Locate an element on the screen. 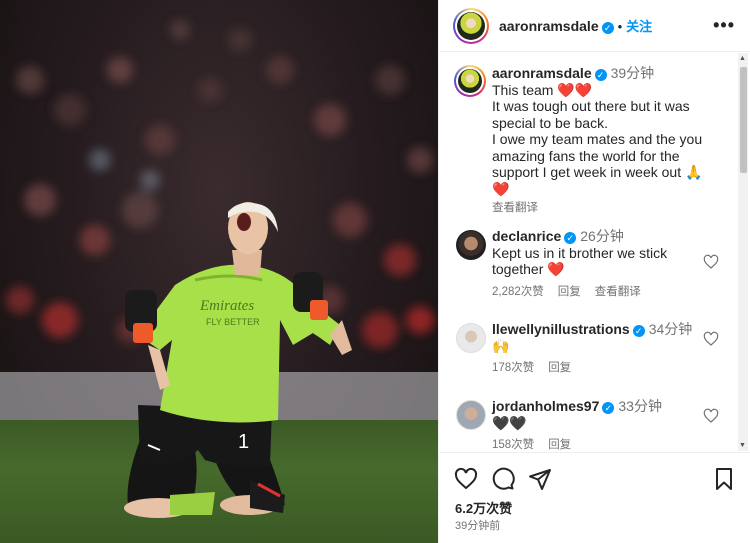 The height and width of the screenshot is (543, 750). comment-time: 26分钟 is located at coordinates (602, 236).